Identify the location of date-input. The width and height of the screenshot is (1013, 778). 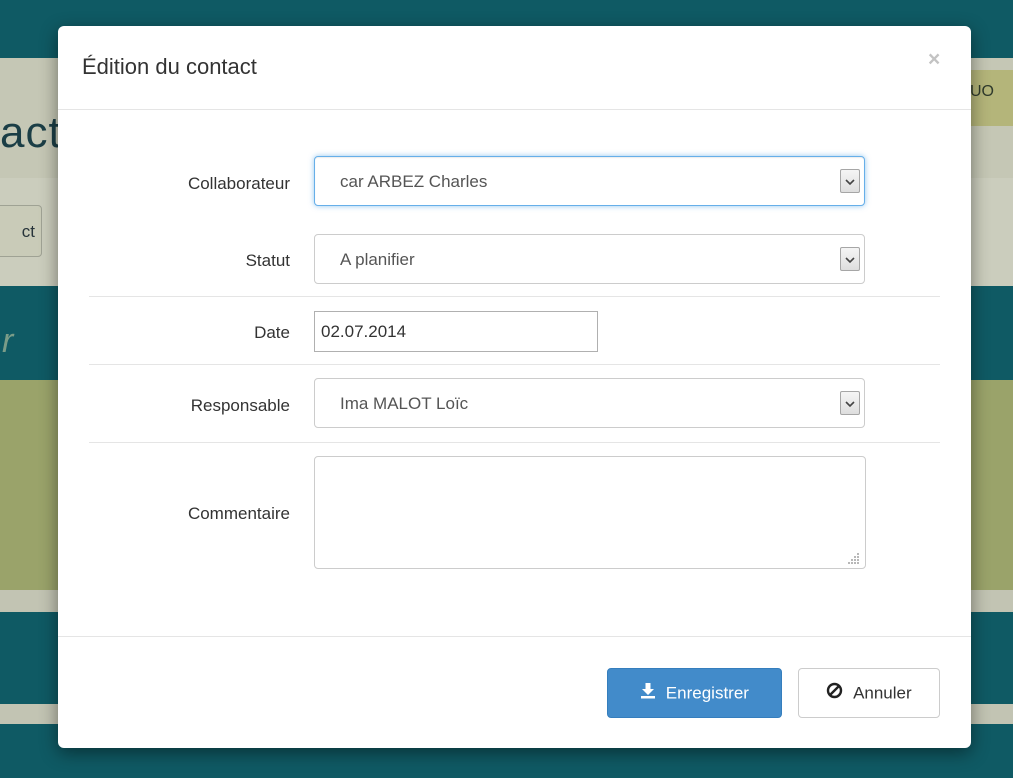
(456, 331).